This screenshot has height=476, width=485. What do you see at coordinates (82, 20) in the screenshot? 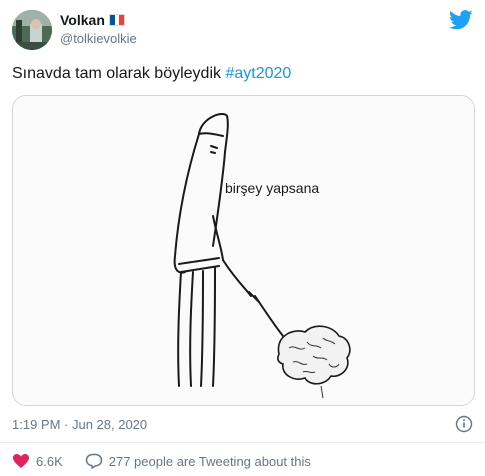
I see `author-name: Volkan` at bounding box center [82, 20].